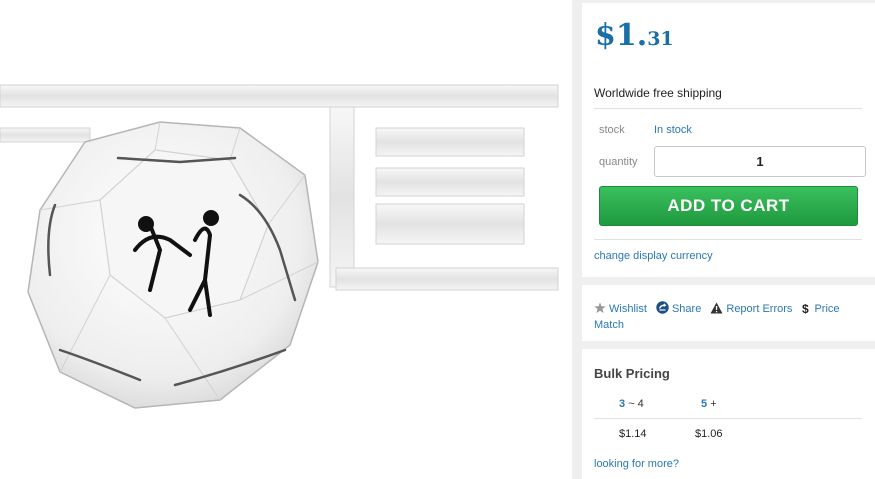  What do you see at coordinates (628, 309) in the screenshot?
I see `wishlist-label: Wishlist` at bounding box center [628, 309].